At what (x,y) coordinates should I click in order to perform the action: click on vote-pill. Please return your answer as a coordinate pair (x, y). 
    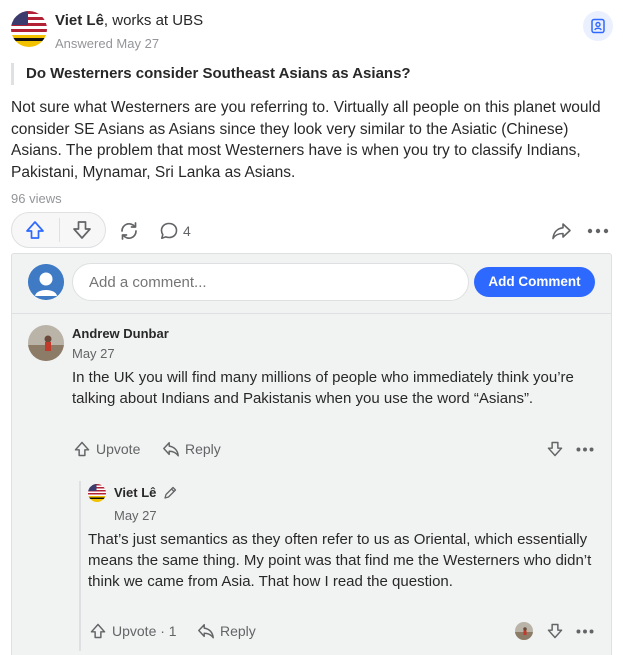
    Looking at the image, I should click on (58, 230).